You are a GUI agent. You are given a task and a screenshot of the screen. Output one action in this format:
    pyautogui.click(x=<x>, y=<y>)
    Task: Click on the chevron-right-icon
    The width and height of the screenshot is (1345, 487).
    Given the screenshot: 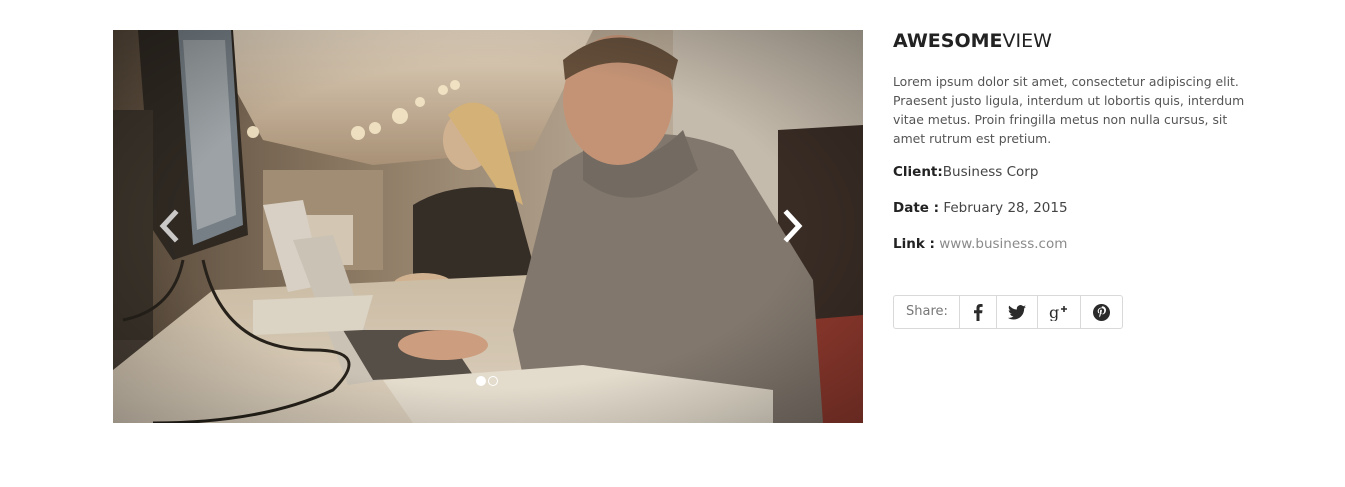 What is the action you would take?
    pyautogui.click(x=793, y=226)
    